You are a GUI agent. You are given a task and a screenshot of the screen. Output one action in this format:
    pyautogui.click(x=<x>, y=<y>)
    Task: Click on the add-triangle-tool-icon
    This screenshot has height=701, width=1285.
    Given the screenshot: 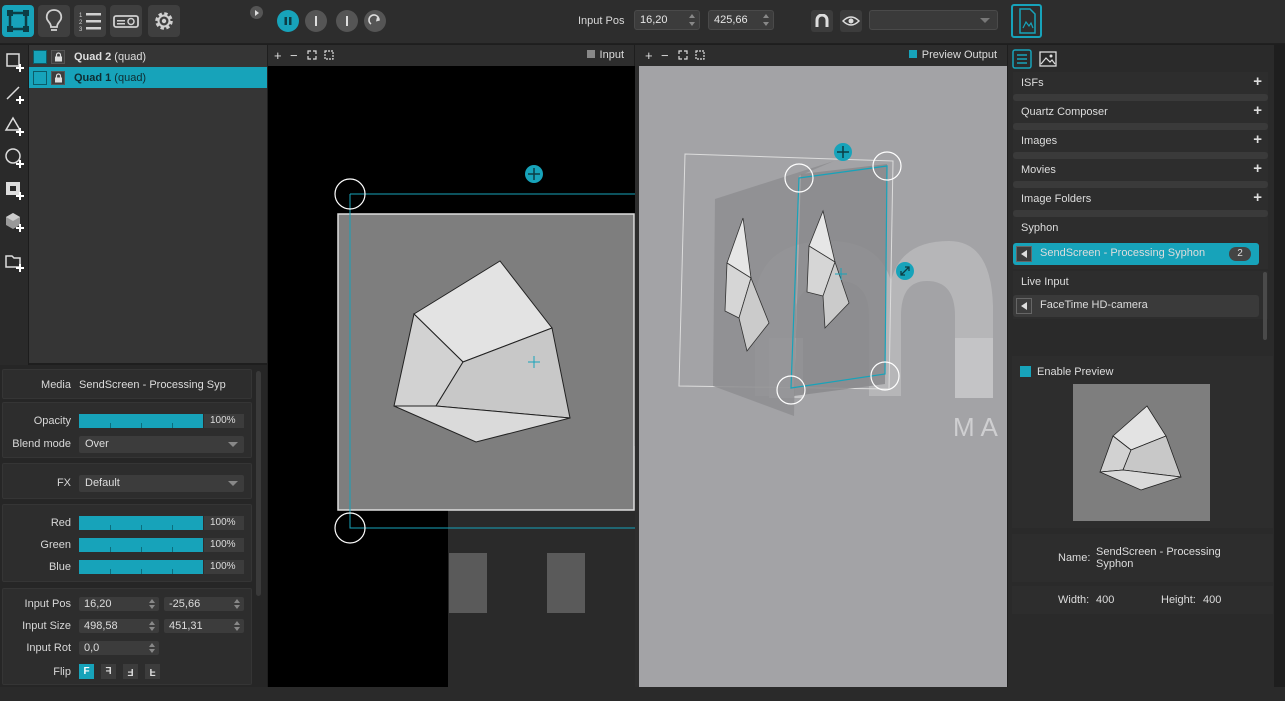 What is the action you would take?
    pyautogui.click(x=15, y=126)
    